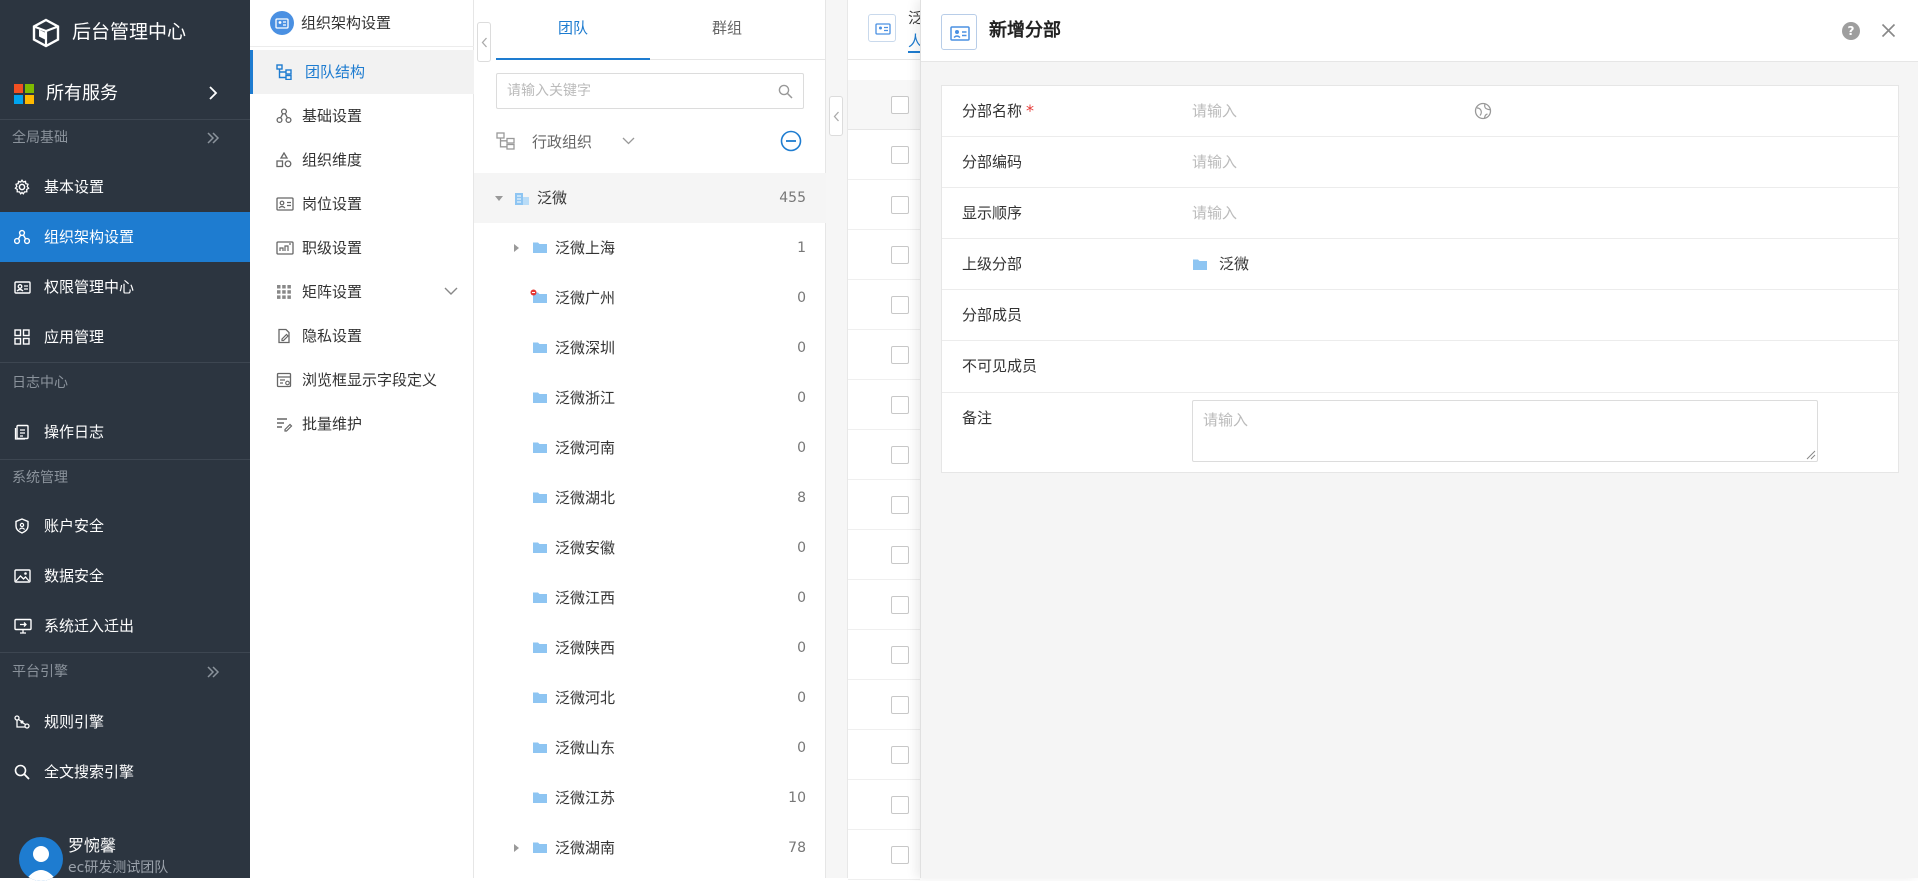 Image resolution: width=1918 pixels, height=881 pixels. What do you see at coordinates (125, 187) in the screenshot?
I see `nav-basic-settings: 基本设置` at bounding box center [125, 187].